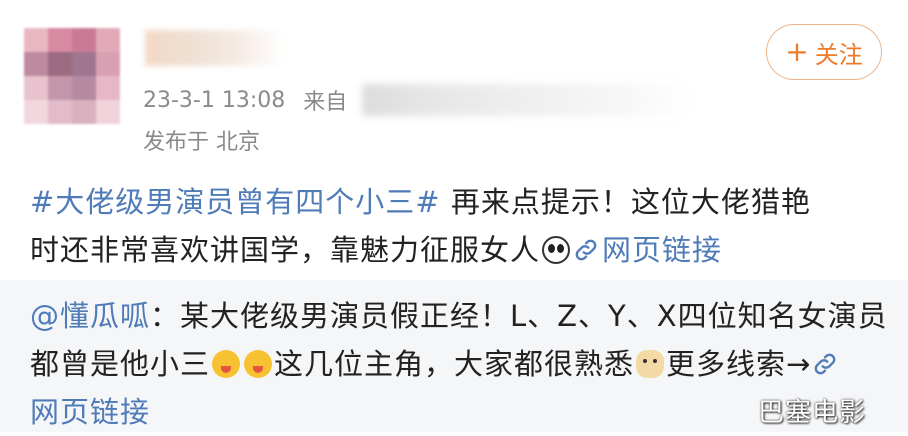 The width and height of the screenshot is (908, 436). I want to click on repost-web-link: 网页链接, so click(90, 412).